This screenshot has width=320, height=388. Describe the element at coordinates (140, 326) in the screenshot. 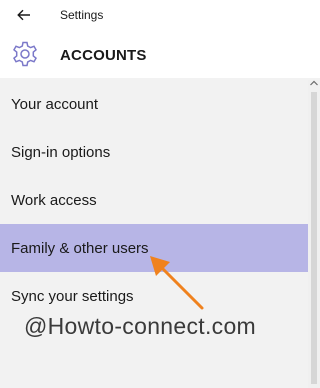

I see `watermark-text: @Howto-connect.com` at that location.